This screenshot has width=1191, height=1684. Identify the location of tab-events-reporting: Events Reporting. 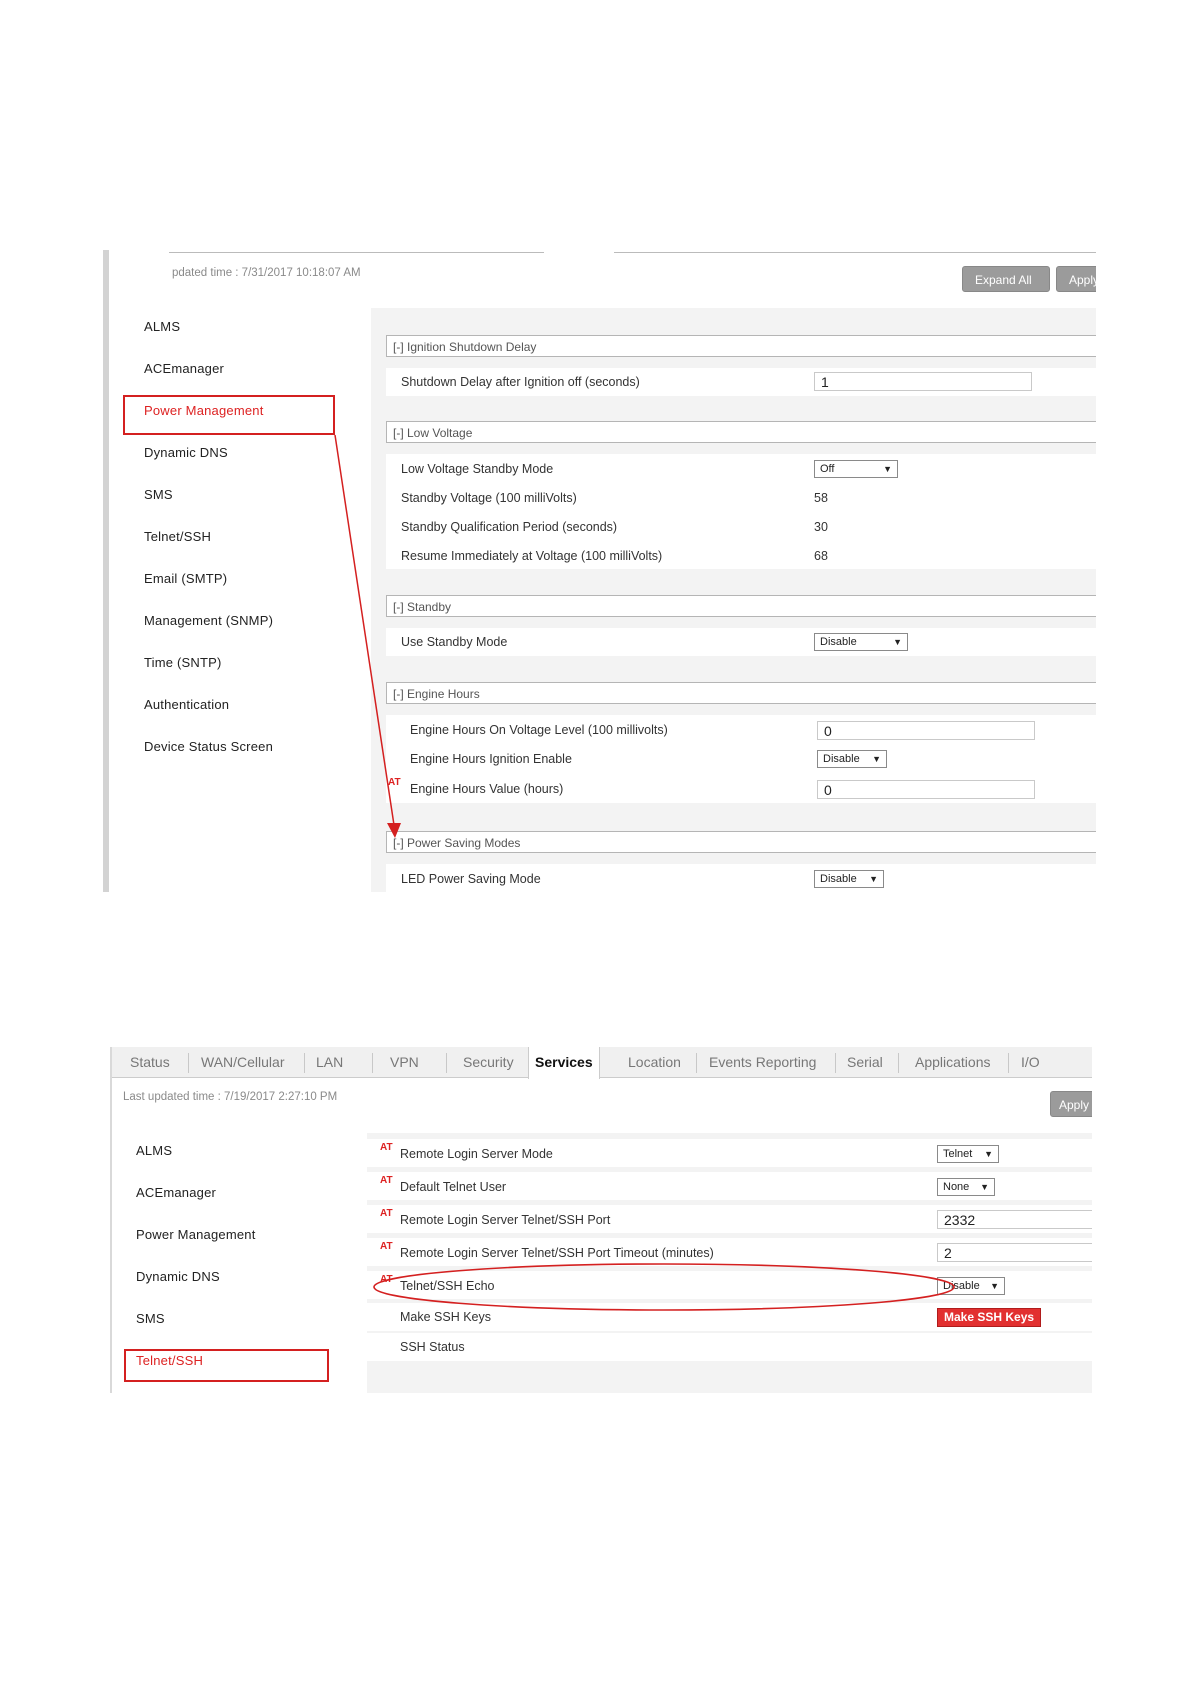
(762, 1062).